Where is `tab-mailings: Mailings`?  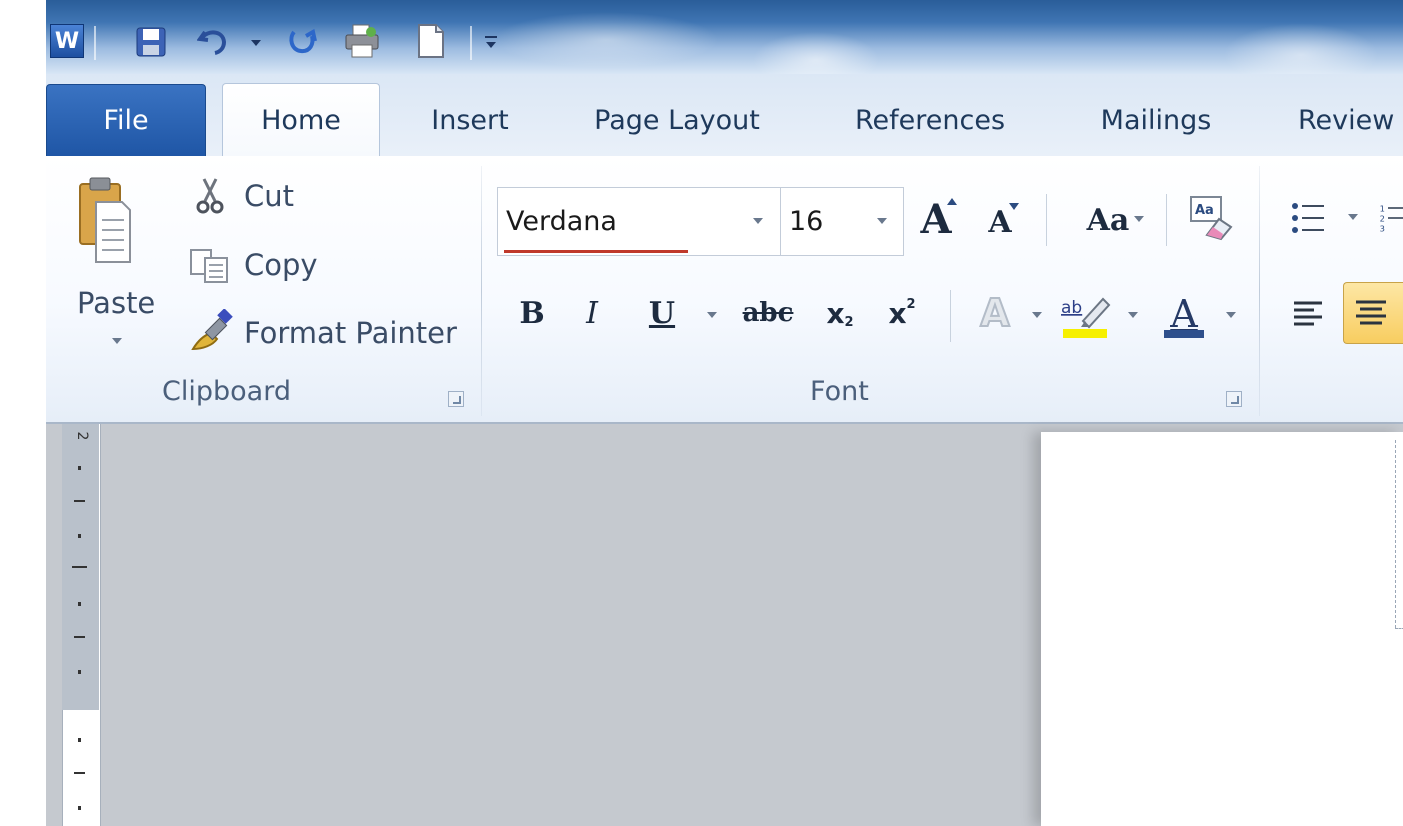 tab-mailings: Mailings is located at coordinates (1156, 120).